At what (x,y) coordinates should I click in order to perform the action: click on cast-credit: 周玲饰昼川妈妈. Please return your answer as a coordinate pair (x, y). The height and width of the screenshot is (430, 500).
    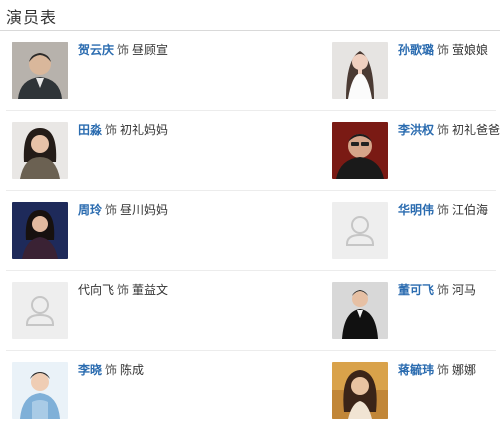
    Looking at the image, I should click on (123, 210).